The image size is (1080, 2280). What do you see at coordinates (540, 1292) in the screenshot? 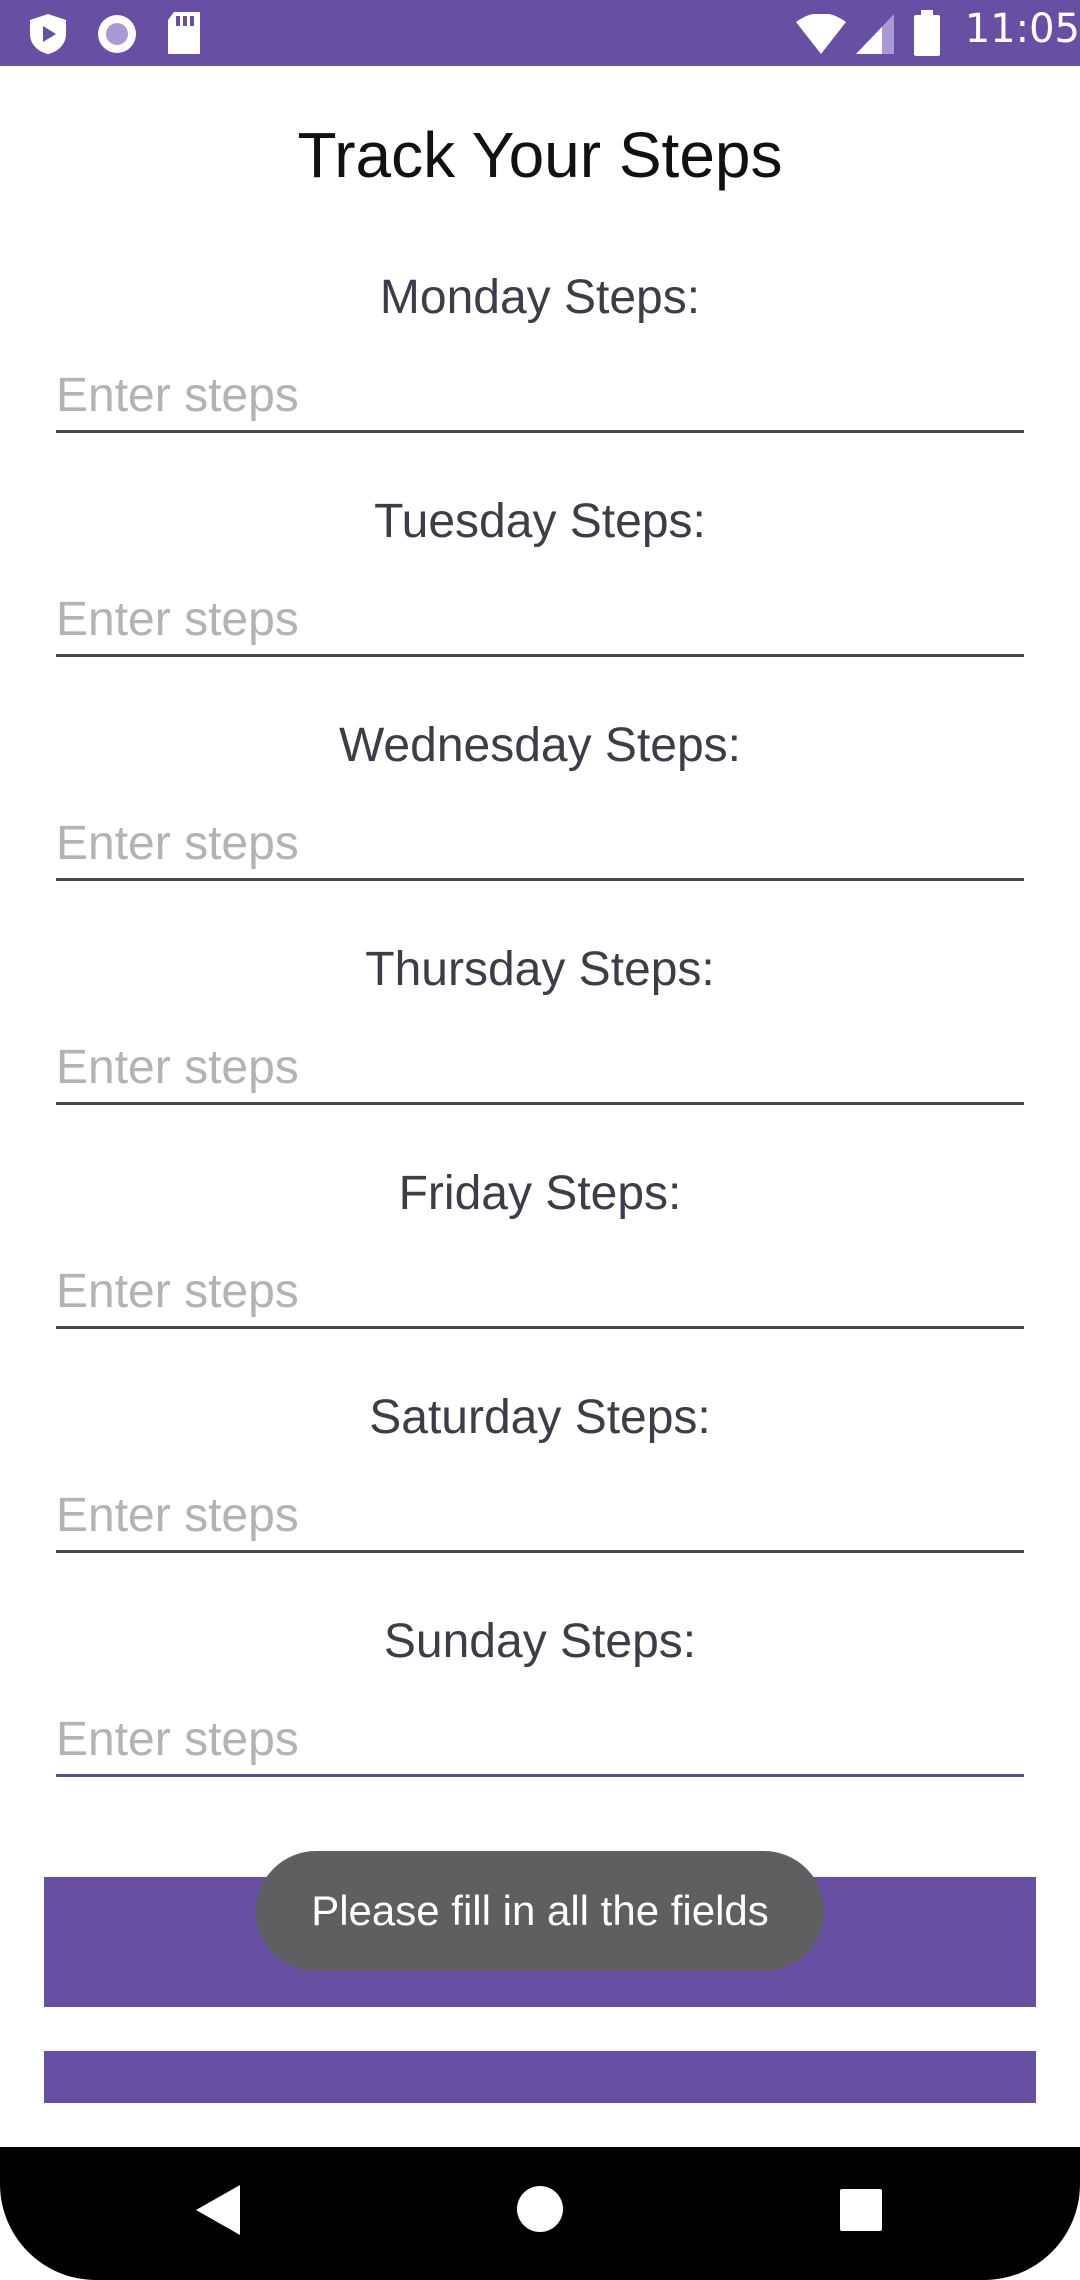
I see `friday-steps-input` at bounding box center [540, 1292].